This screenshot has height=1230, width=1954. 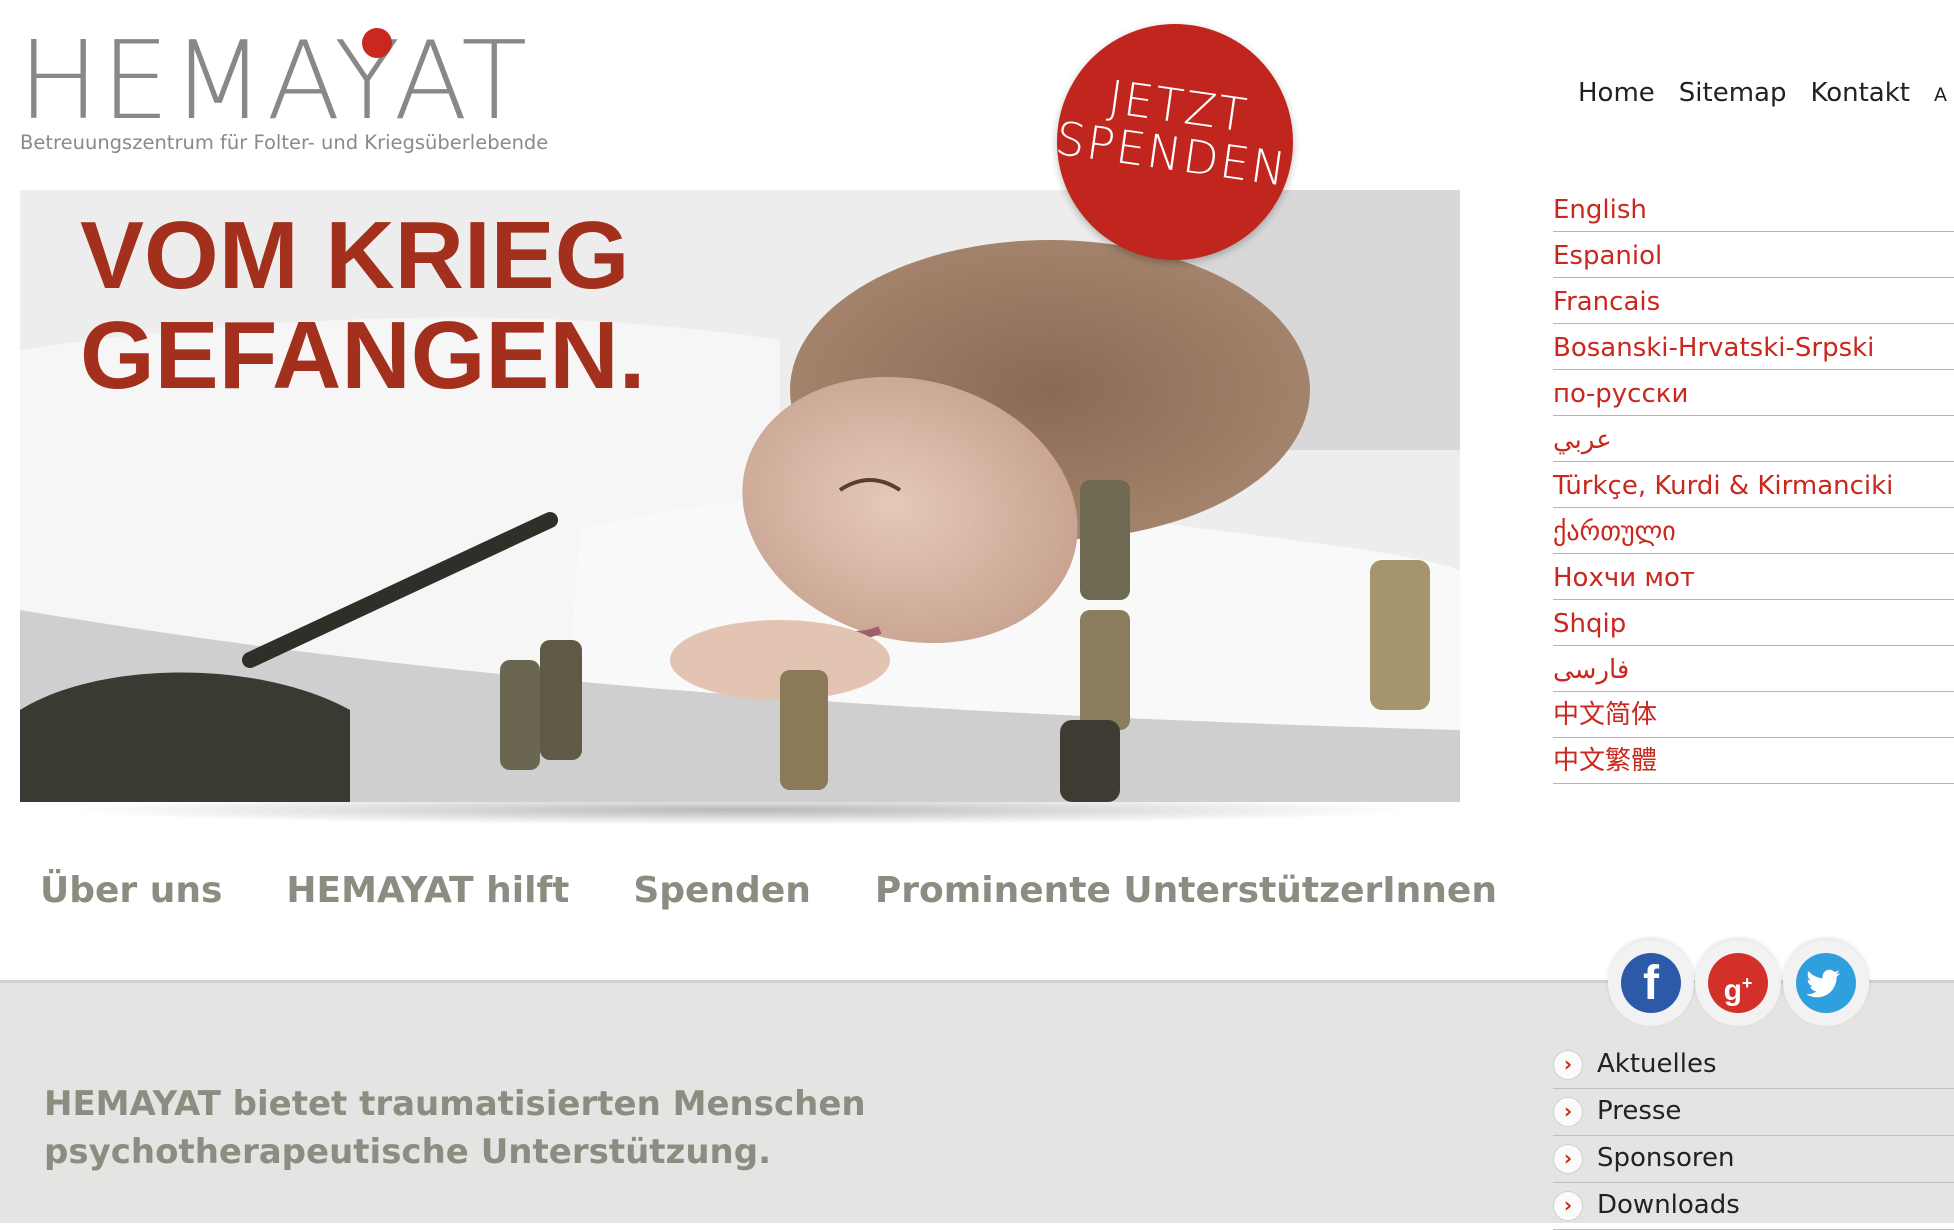 I want to click on language-link-georgian: ქართული, so click(x=1614, y=532).